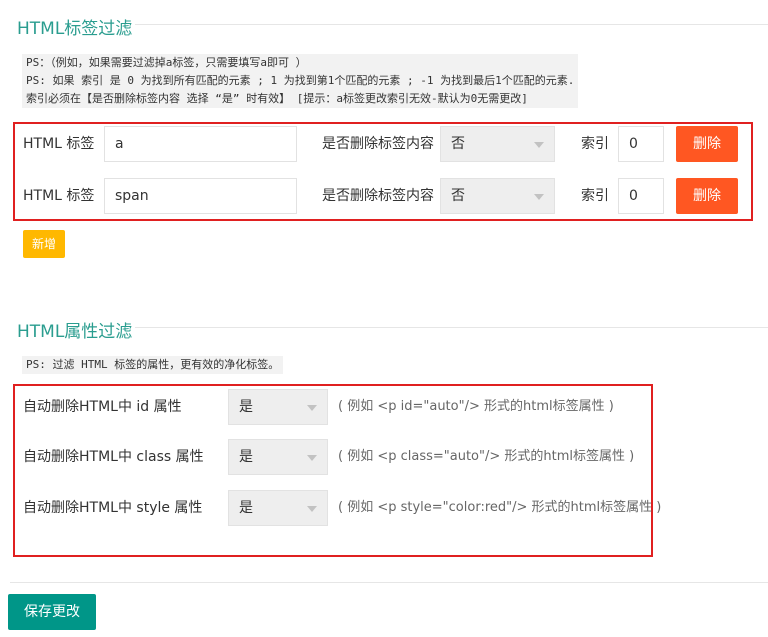 Image resolution: width=768 pixels, height=637 pixels. Describe the element at coordinates (44, 244) in the screenshot. I see `add-tag-button: 新增` at that location.